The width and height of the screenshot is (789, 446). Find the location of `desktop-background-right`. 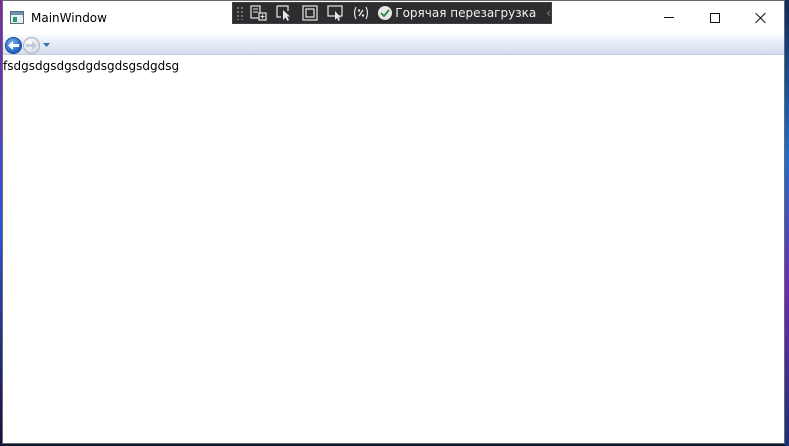

desktop-background-right is located at coordinates (787, 223).